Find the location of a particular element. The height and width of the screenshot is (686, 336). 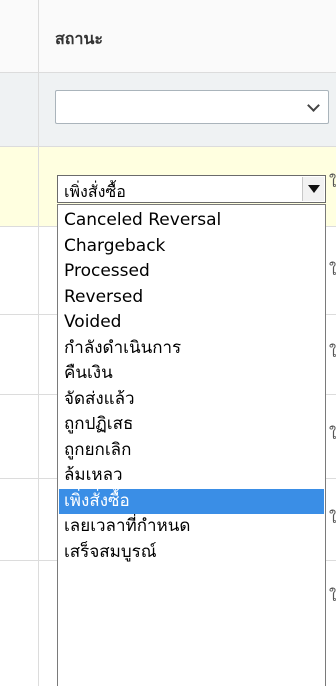

status-option: จัดส่งแล้ว is located at coordinates (191, 399).